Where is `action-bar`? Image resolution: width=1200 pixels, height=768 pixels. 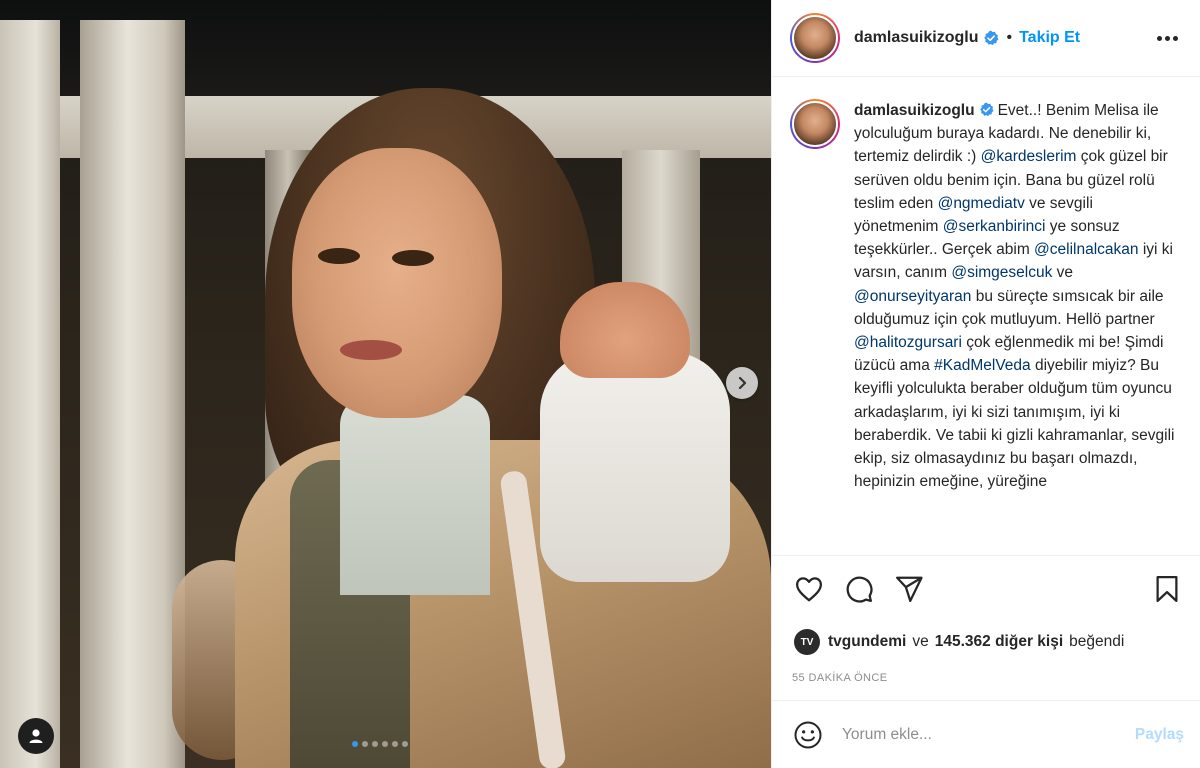 action-bar is located at coordinates (986, 588).